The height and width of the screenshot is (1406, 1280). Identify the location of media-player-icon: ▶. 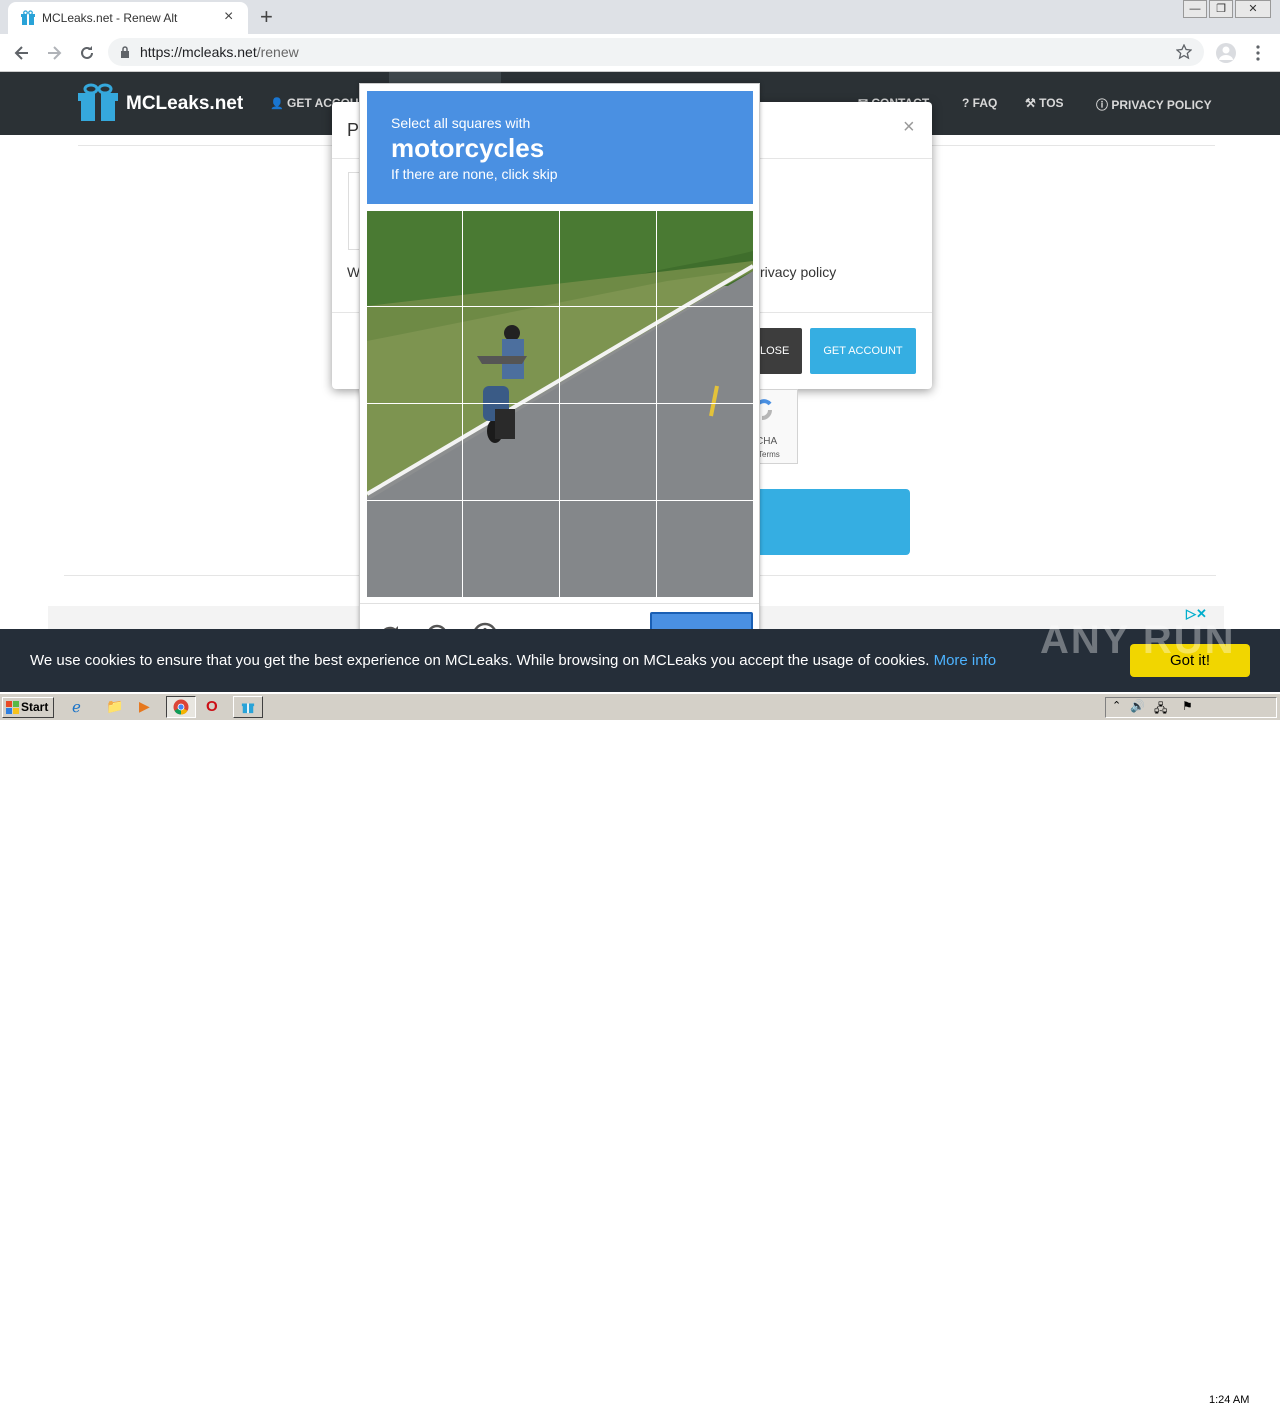
(144, 706).